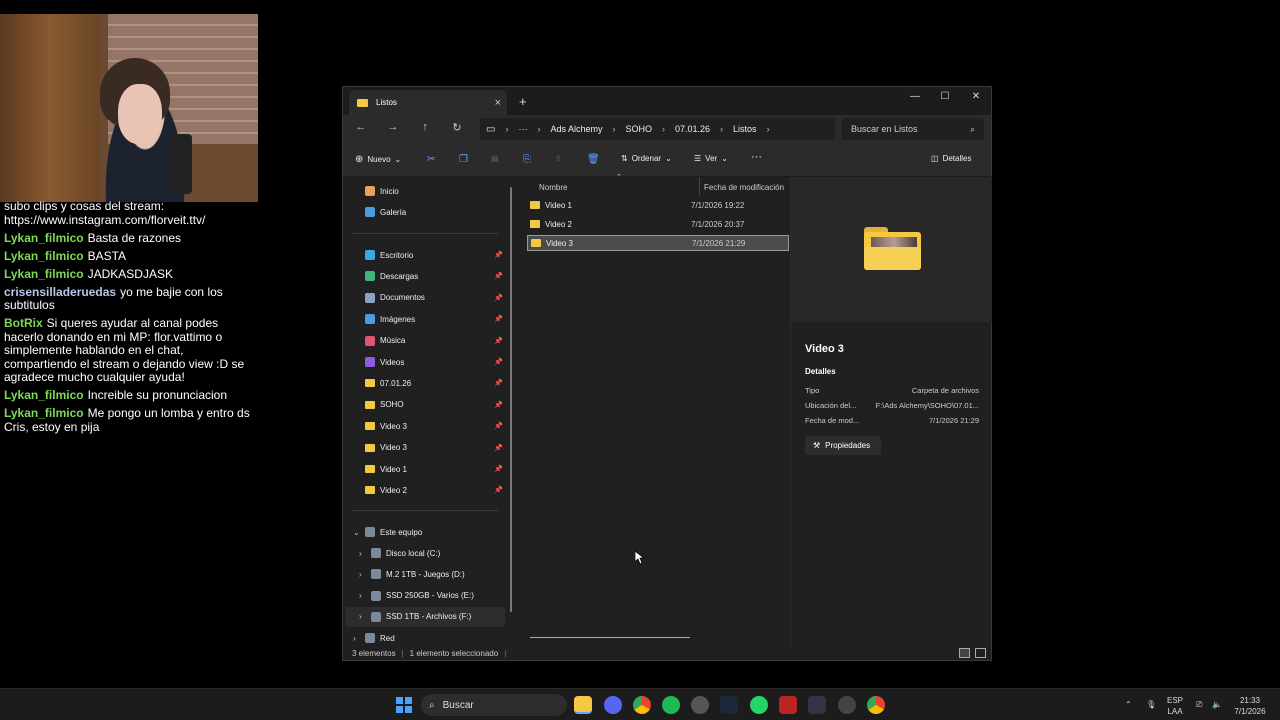 The image size is (1280, 720). Describe the element at coordinates (980, 653) in the screenshot. I see `tiles-view-icon` at that location.